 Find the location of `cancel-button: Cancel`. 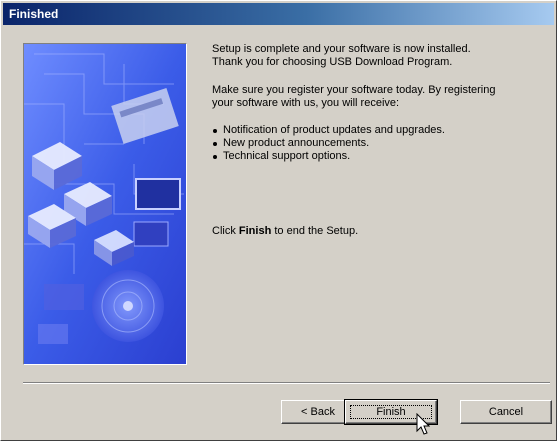

cancel-button: Cancel is located at coordinates (506, 412).